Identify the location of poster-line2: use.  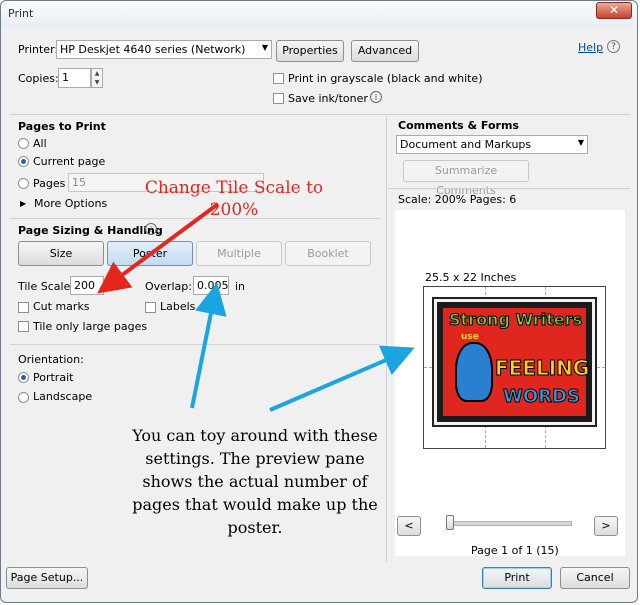
(470, 337).